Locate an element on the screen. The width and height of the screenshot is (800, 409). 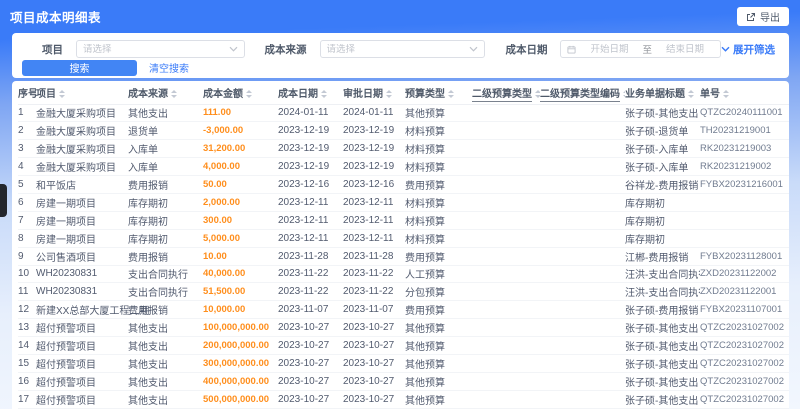
page-title: 项目成本明细表 is located at coordinates (56, 18).